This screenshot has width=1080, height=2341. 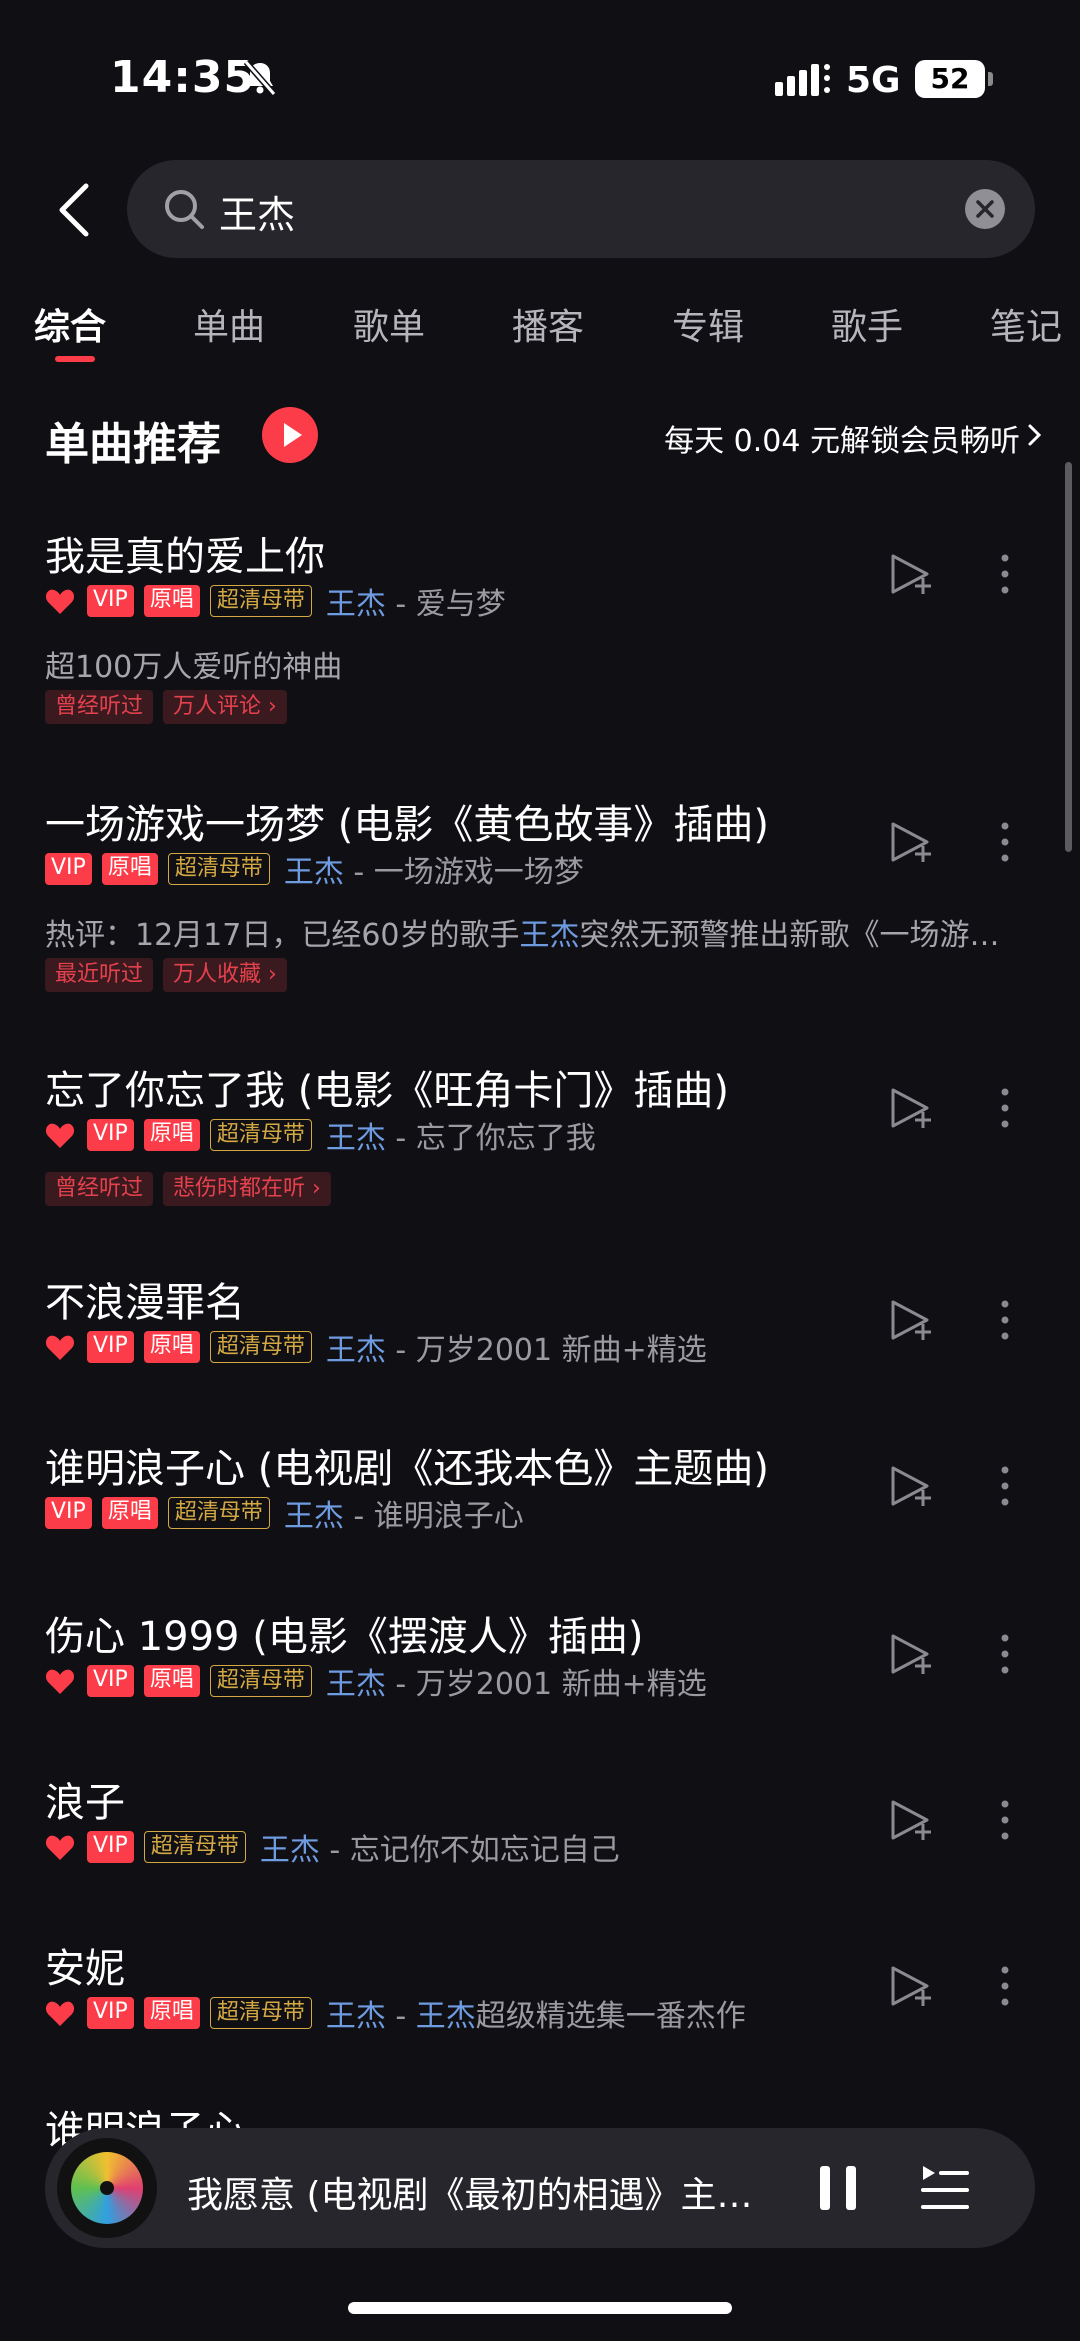 I want to click on search-query: 王杰, so click(x=257, y=211).